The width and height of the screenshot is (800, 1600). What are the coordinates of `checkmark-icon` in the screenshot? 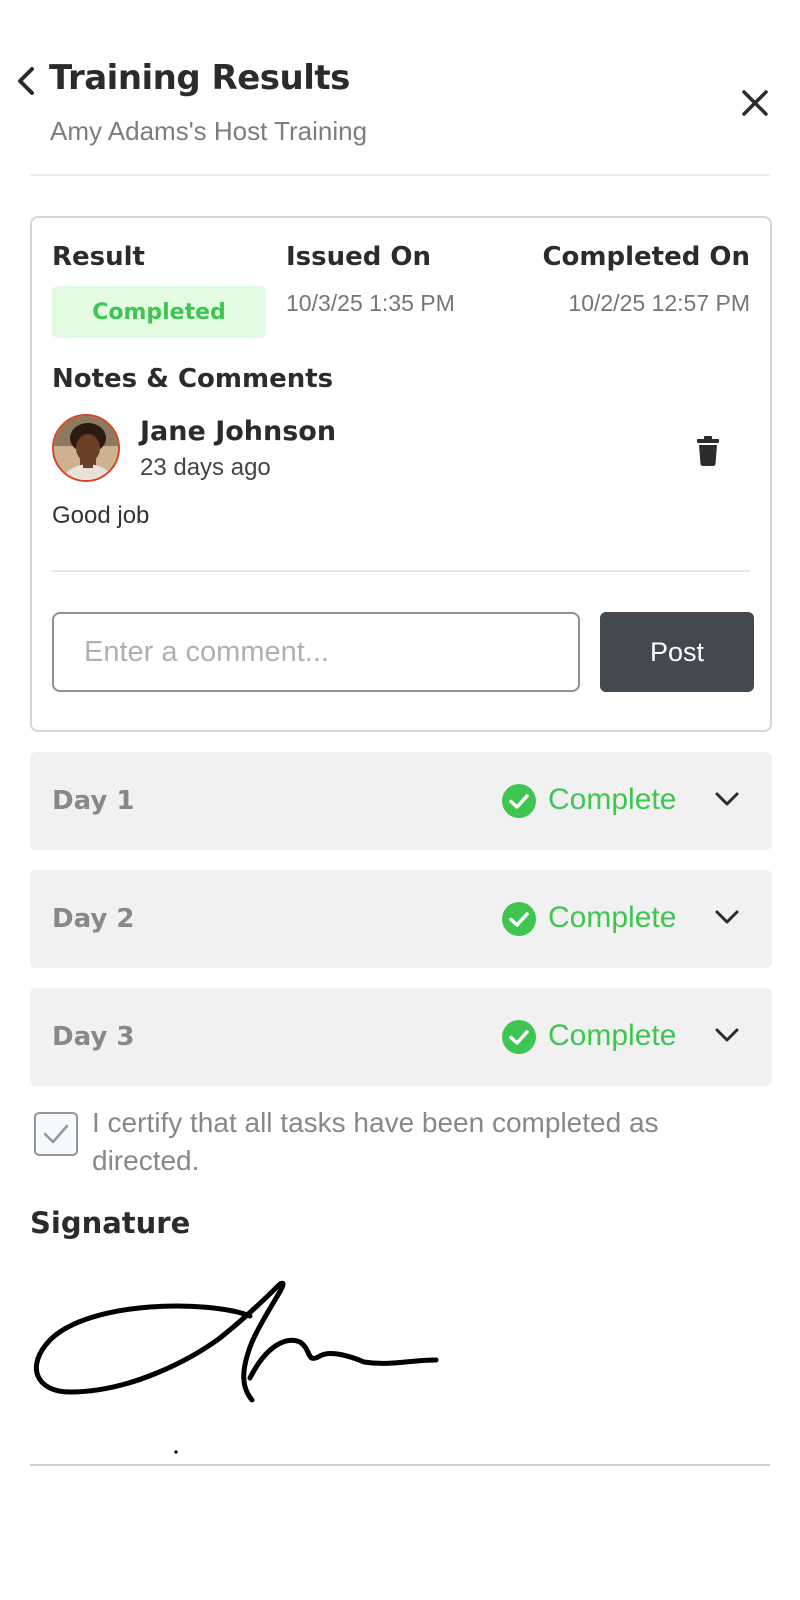 It's located at (56, 1134).